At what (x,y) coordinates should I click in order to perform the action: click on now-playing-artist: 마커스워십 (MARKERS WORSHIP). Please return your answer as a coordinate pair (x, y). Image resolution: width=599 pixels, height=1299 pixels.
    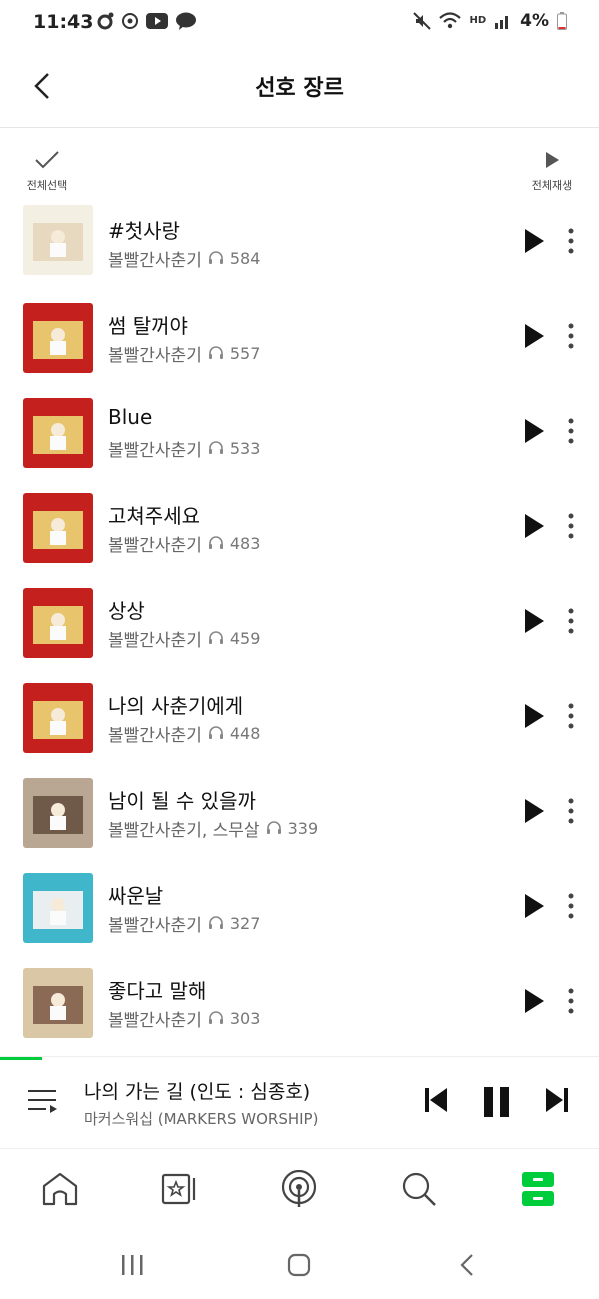
    Looking at the image, I should click on (201, 1119).